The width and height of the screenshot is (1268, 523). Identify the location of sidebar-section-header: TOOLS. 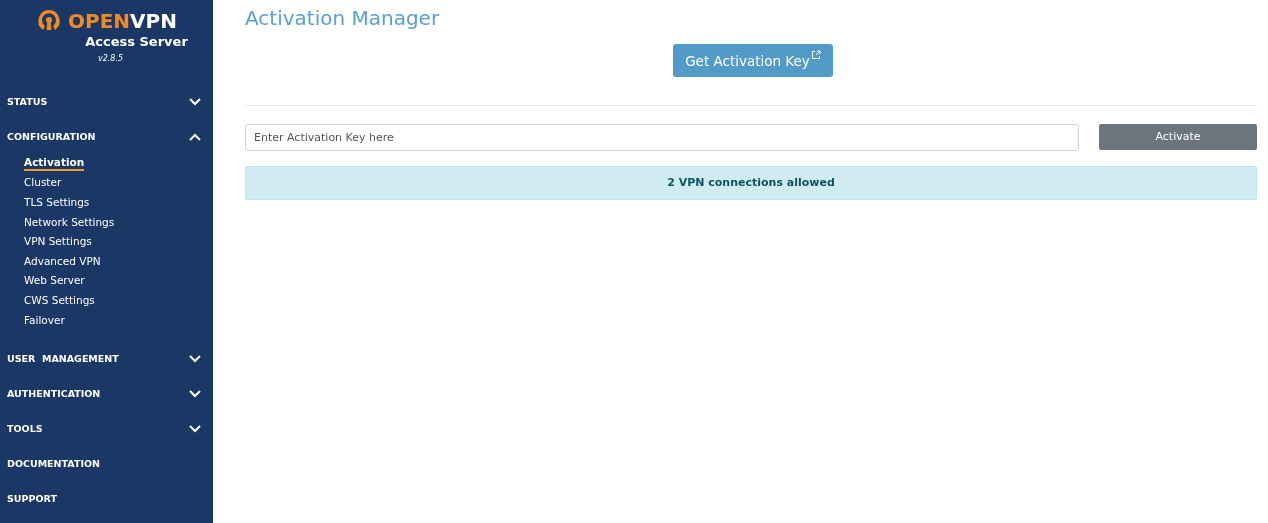
(106, 429).